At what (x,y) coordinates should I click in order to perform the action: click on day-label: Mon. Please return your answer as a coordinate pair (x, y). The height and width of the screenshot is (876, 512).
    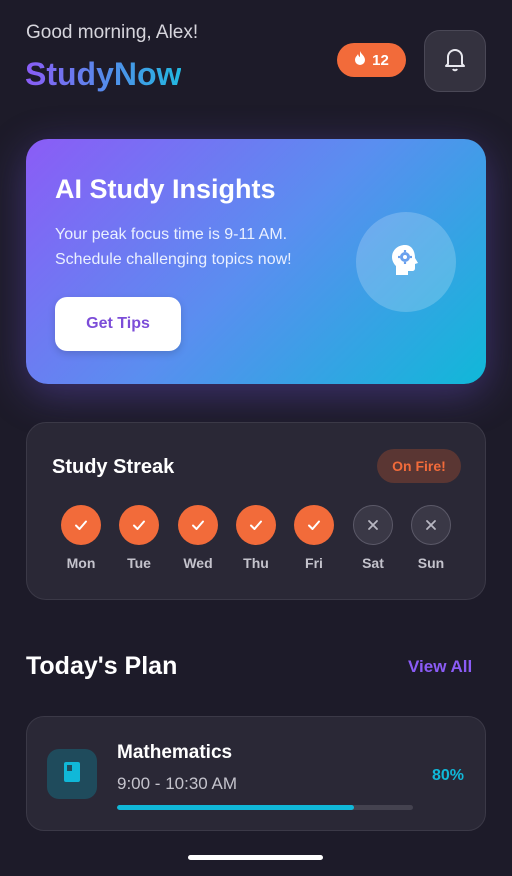
    Looking at the image, I should click on (81, 563).